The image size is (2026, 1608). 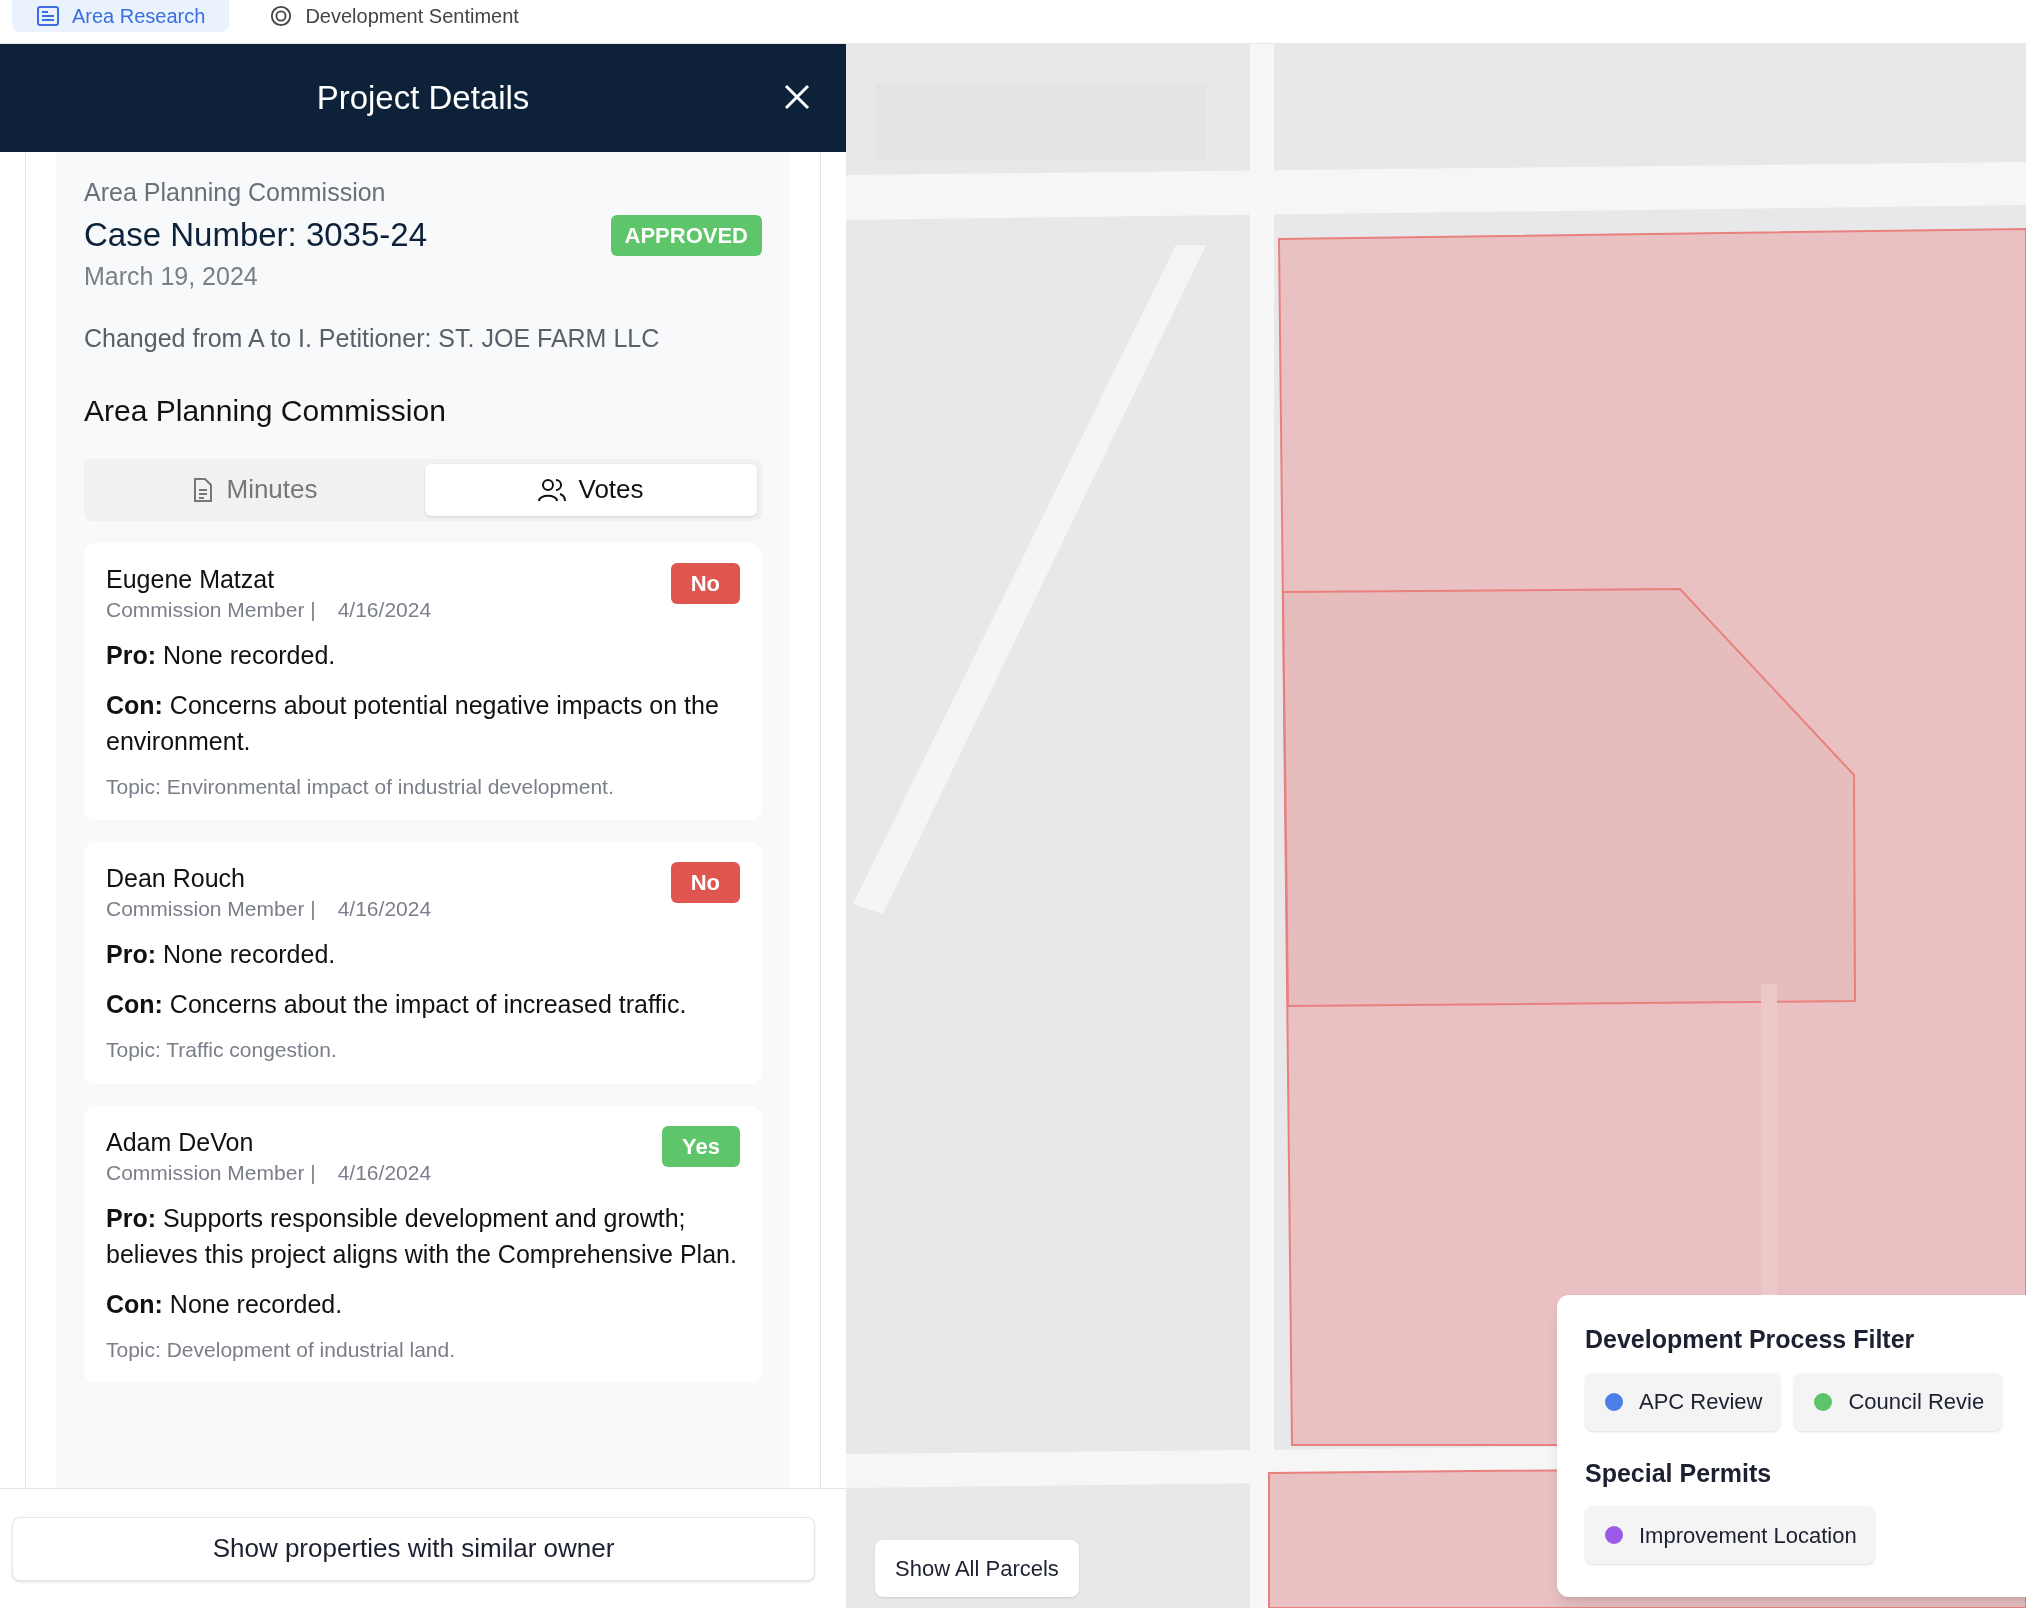 I want to click on con-text: Con: None recorded., so click(x=225, y=1304).